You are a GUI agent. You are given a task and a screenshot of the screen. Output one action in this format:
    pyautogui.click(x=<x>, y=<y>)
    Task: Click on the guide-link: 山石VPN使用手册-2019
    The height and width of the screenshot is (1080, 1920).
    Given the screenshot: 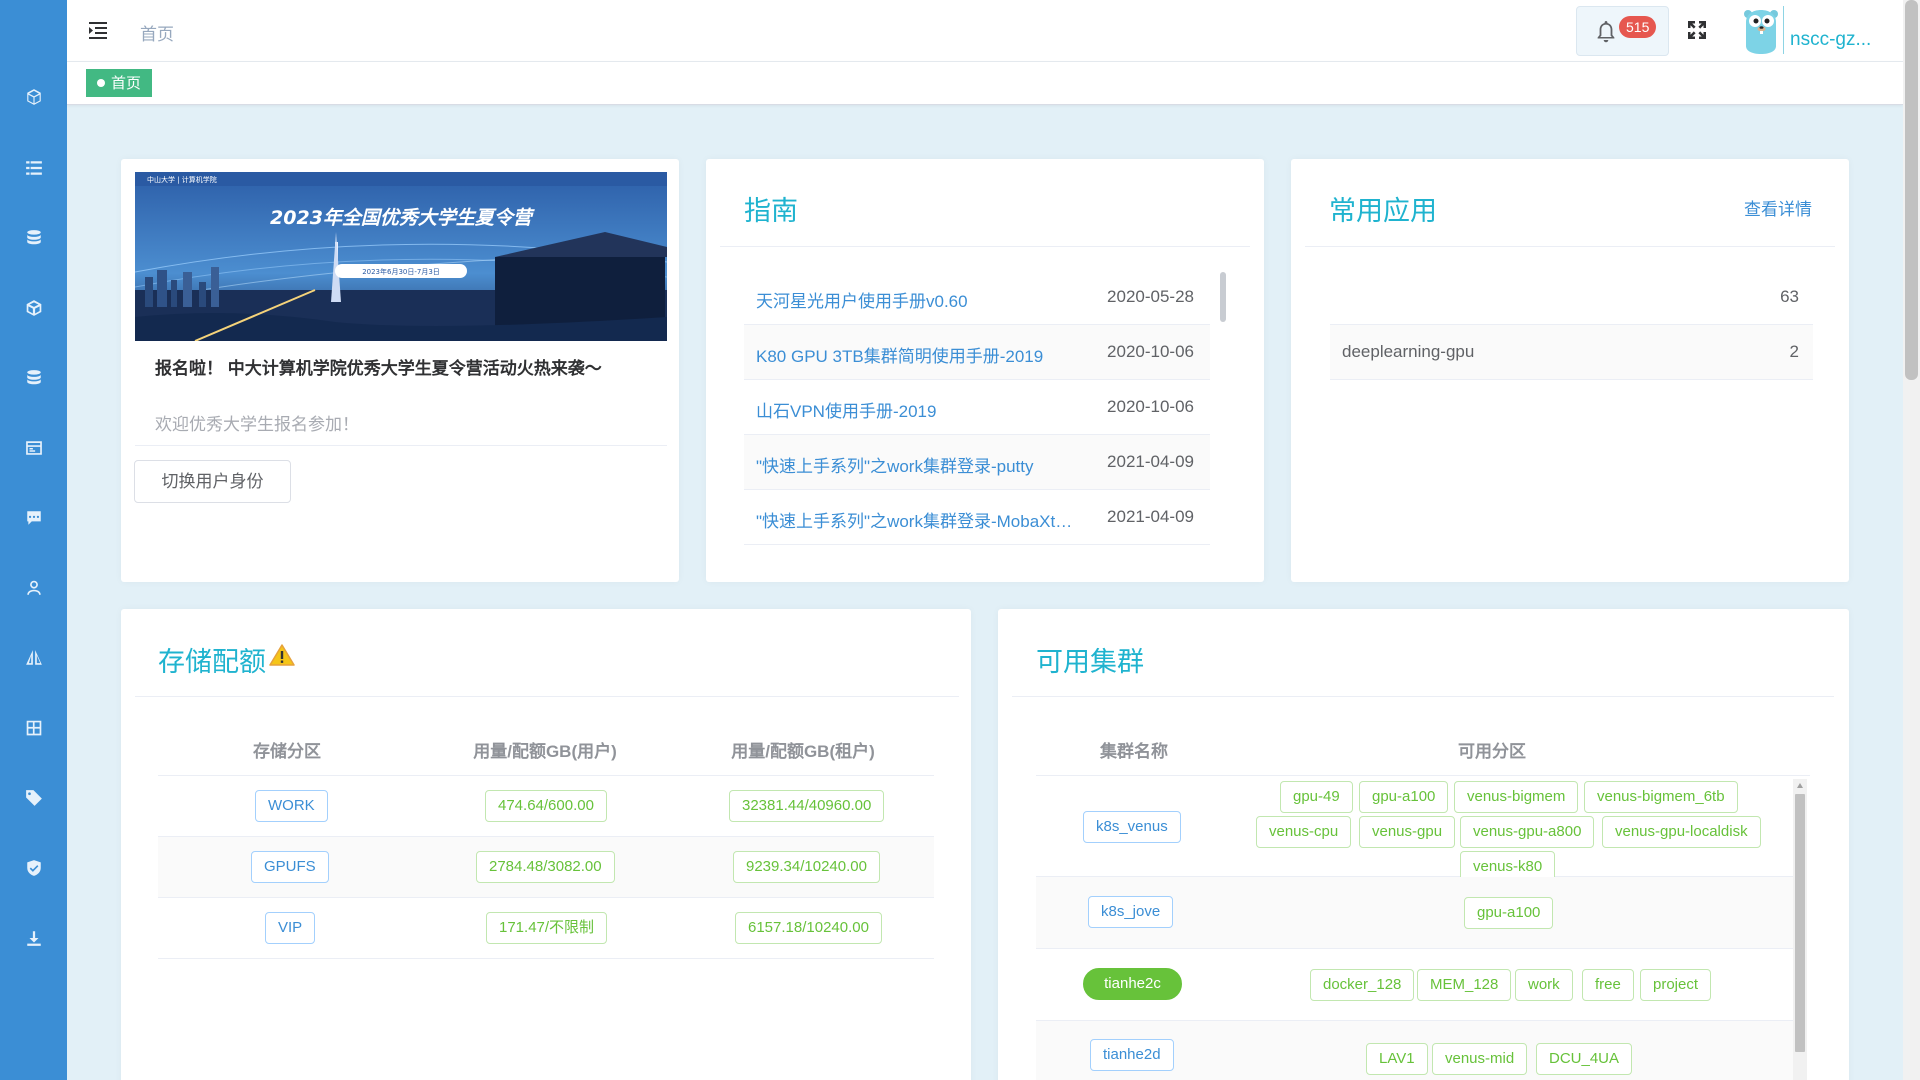 What is the action you would take?
    pyautogui.click(x=916, y=409)
    